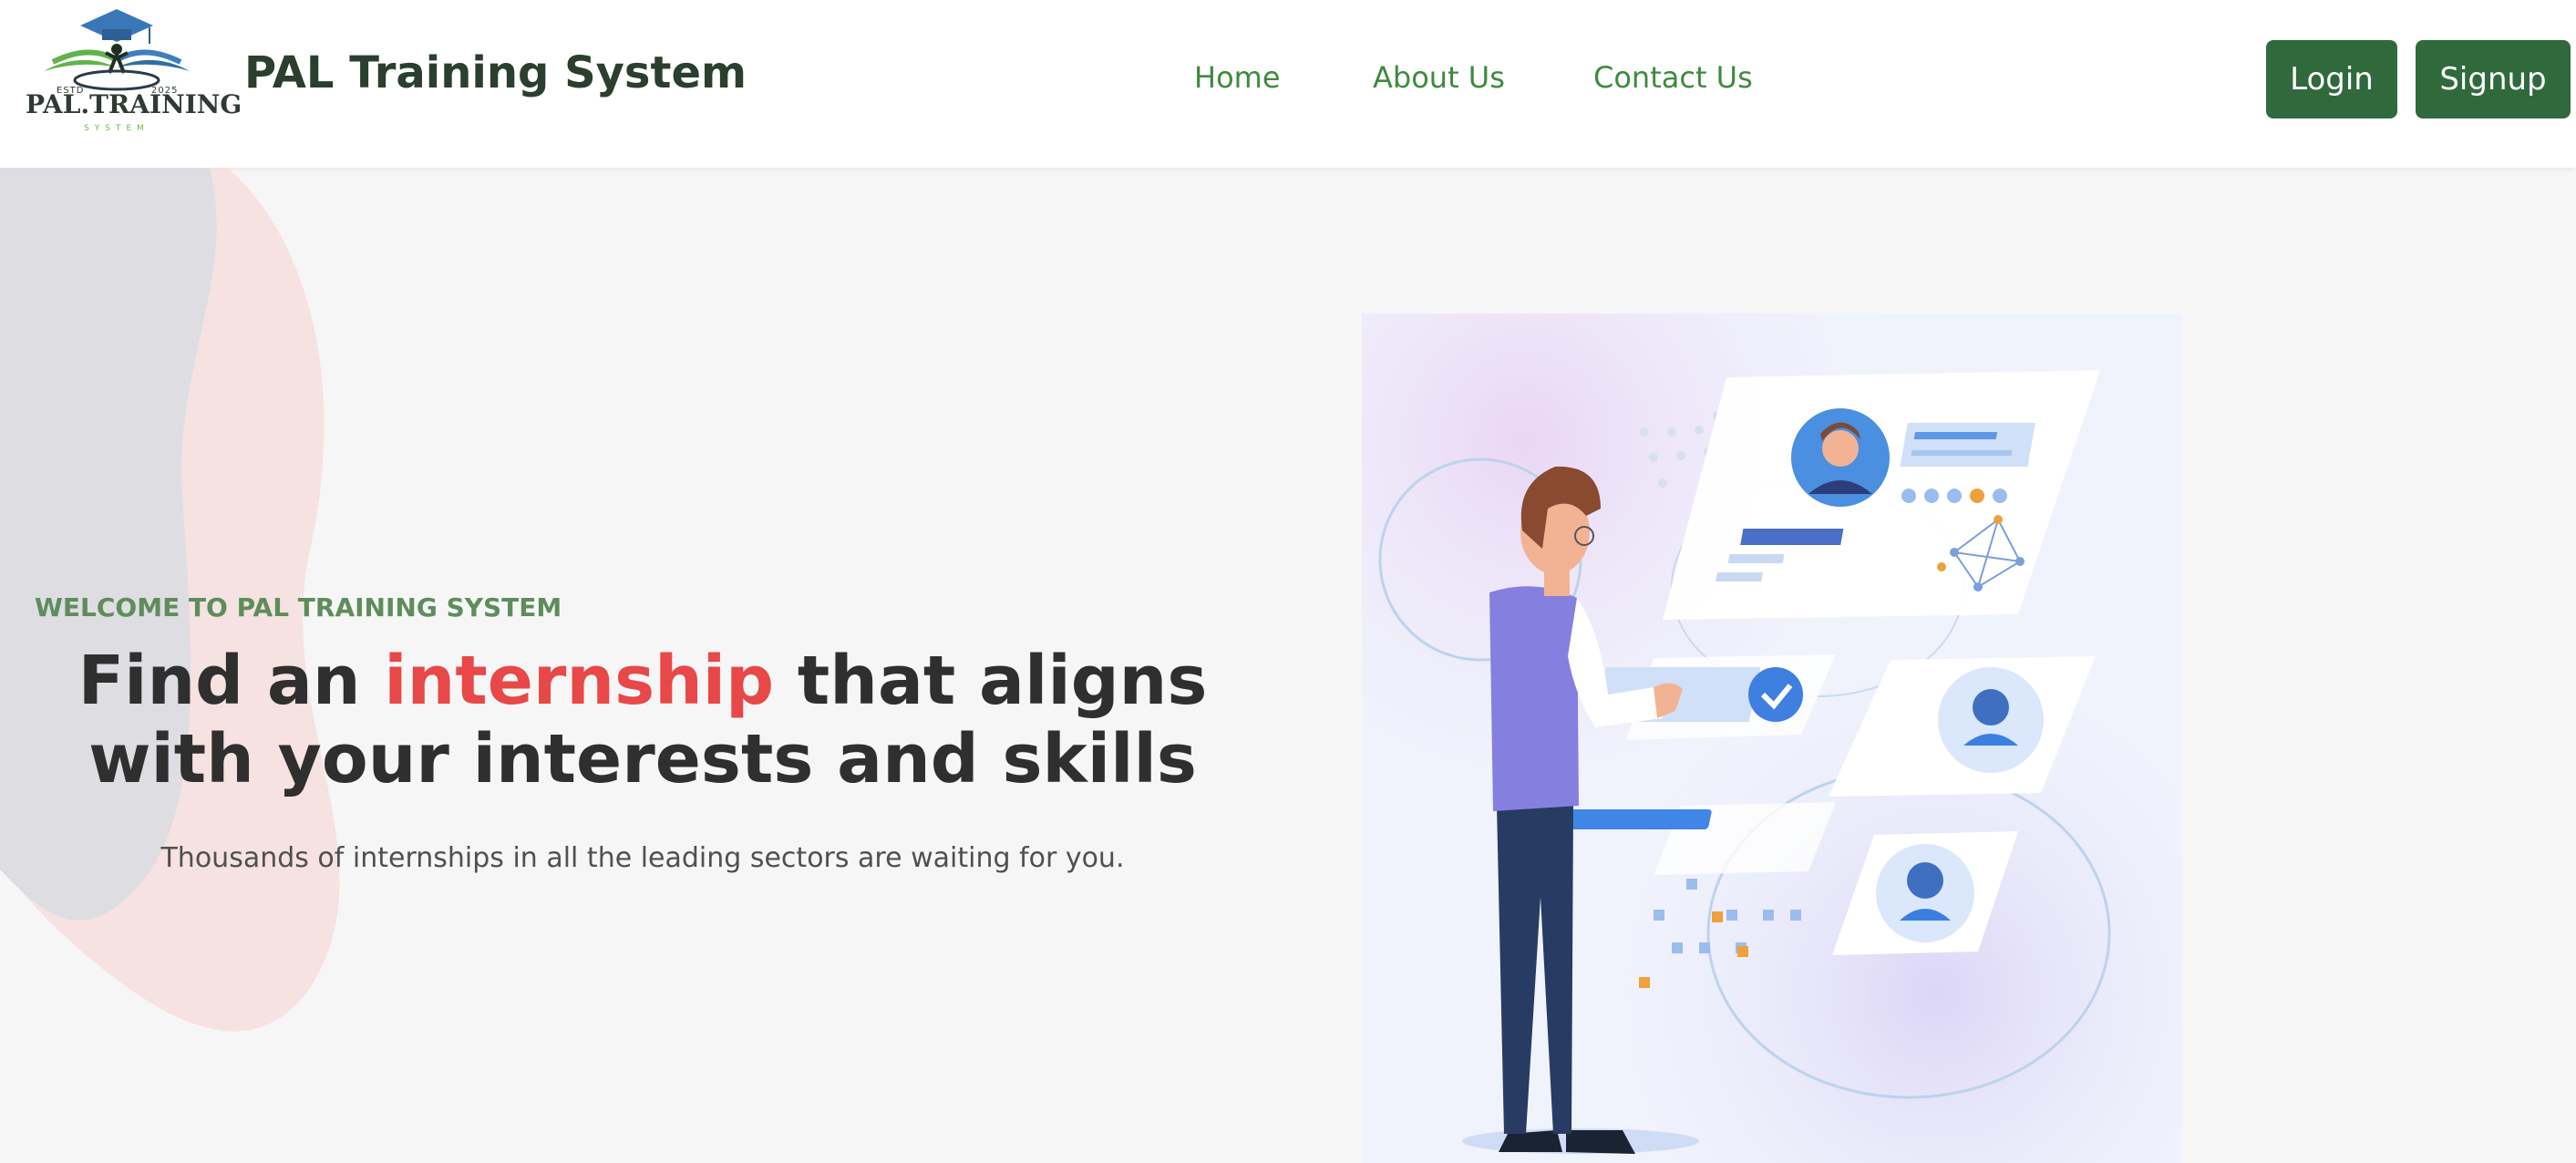 This screenshot has height=1163, width=2576. Describe the element at coordinates (1237, 77) in the screenshot. I see `nav-home-link: Home` at that location.